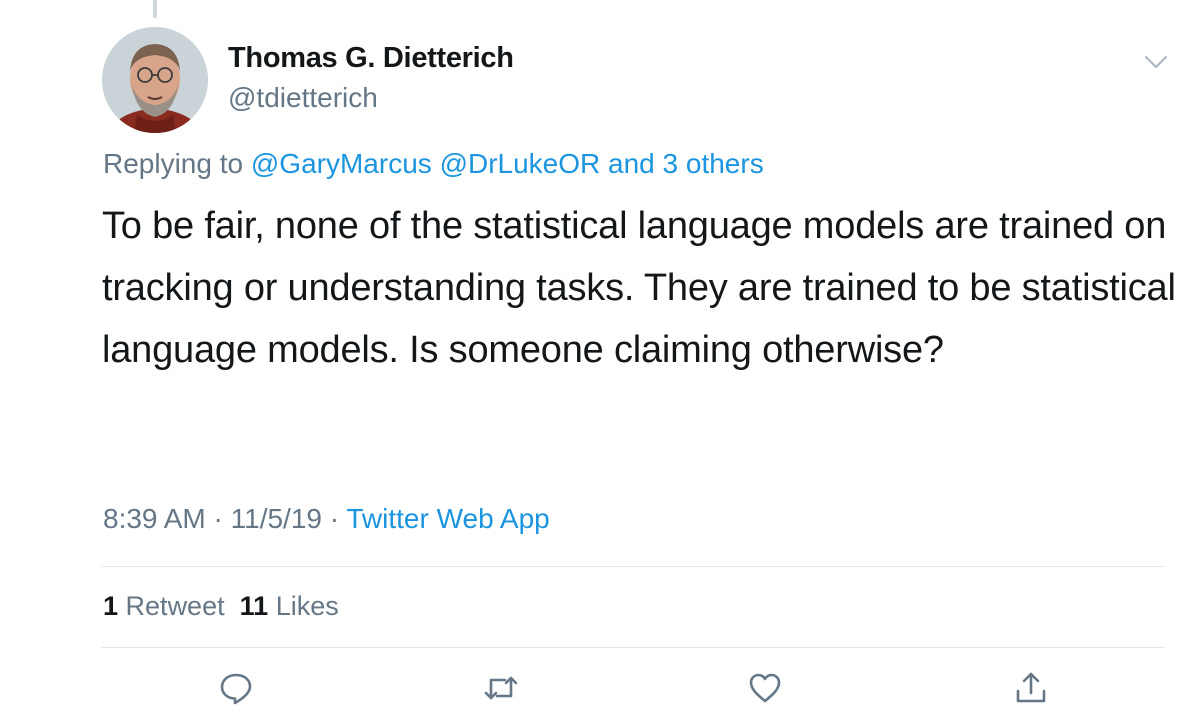  I want to click on share-button, so click(1031, 688).